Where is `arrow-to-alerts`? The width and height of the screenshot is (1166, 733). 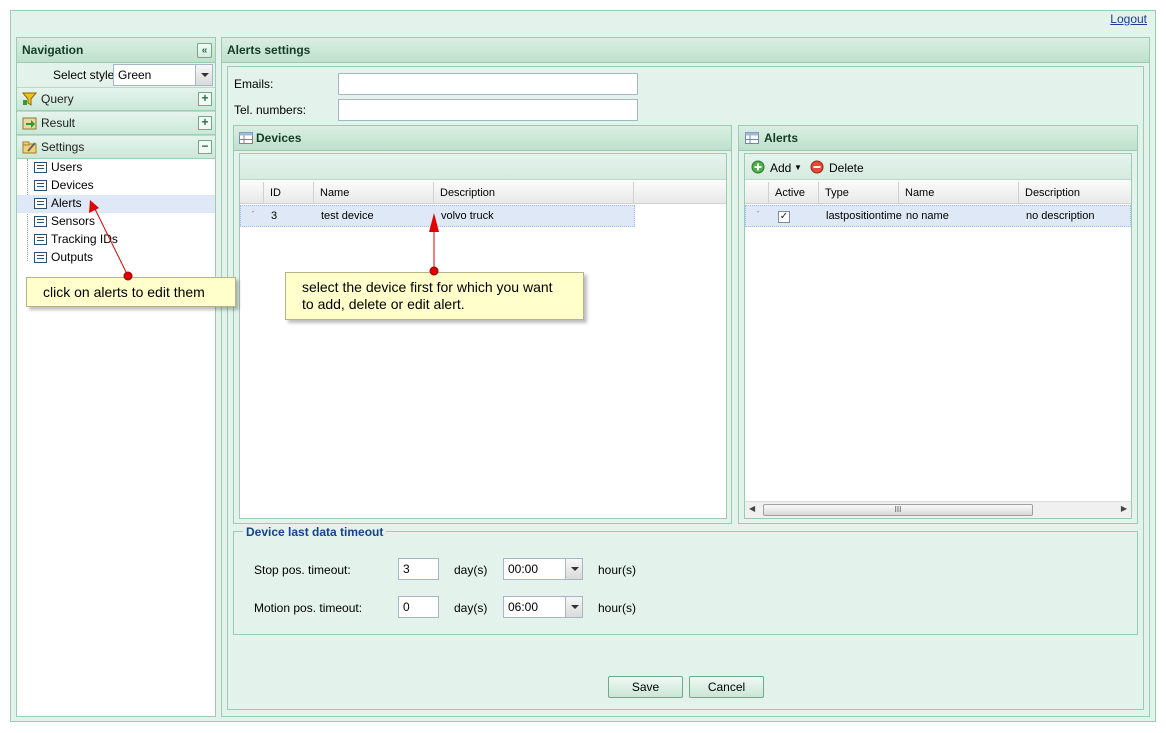 arrow-to-alerts is located at coordinates (111, 240).